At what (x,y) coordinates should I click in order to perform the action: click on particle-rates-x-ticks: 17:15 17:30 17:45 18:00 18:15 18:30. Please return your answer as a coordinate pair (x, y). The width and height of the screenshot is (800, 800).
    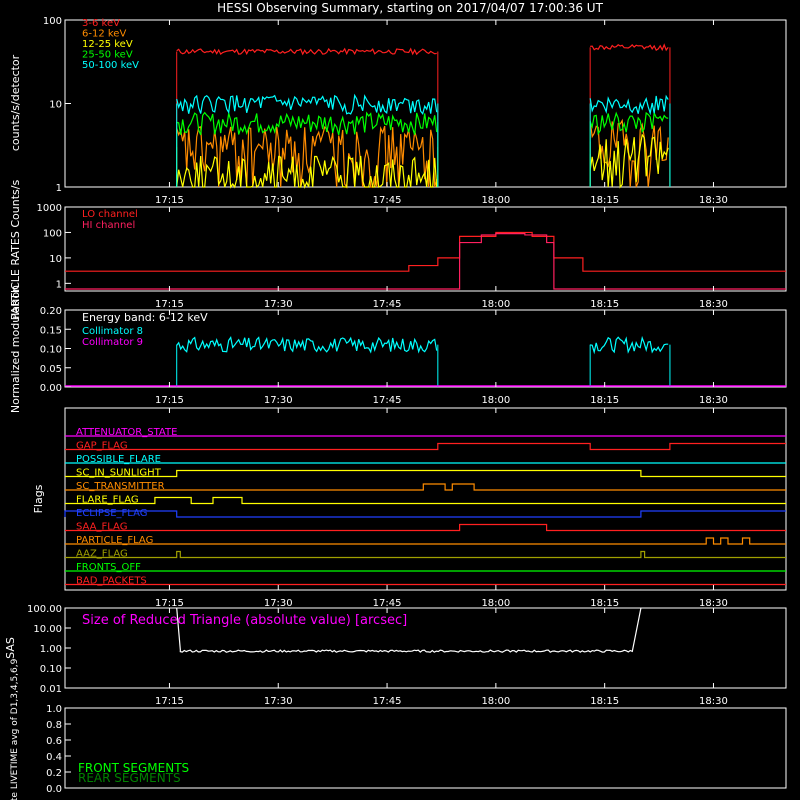
    Looking at the image, I should click on (441, 258).